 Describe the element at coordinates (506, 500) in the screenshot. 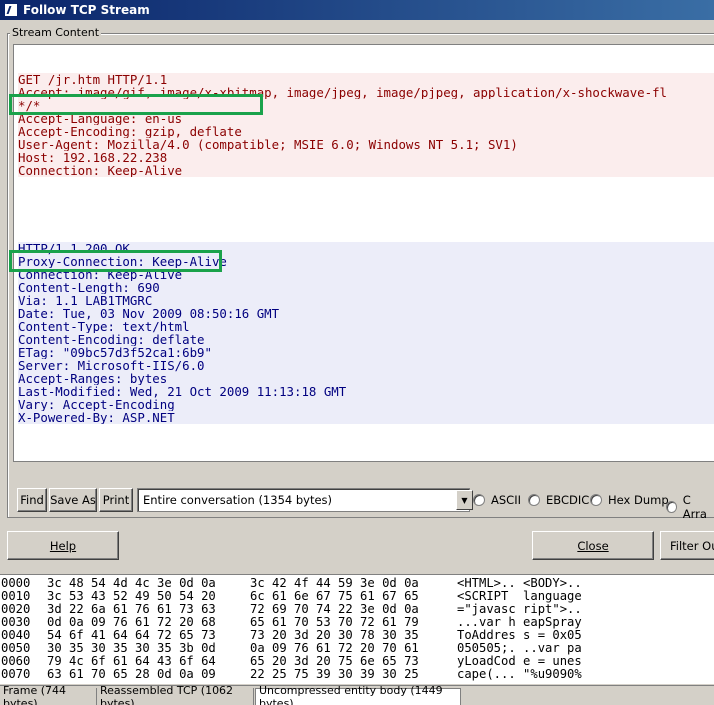

I see `radio-ascii-label: ASCII` at that location.